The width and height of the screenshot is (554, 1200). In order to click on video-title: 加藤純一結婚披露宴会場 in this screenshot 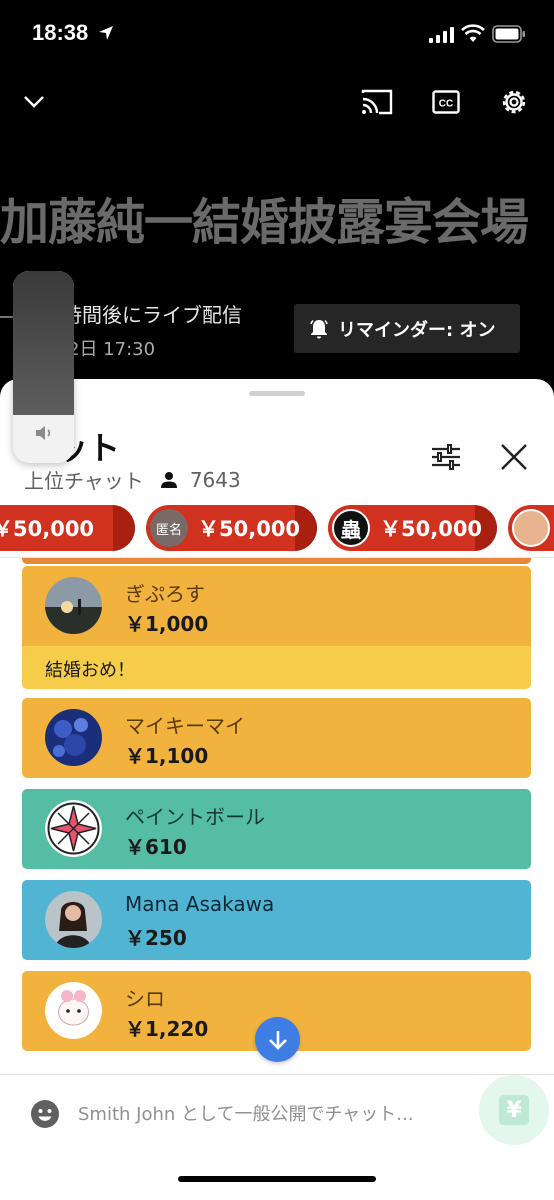, I will do `click(264, 222)`.